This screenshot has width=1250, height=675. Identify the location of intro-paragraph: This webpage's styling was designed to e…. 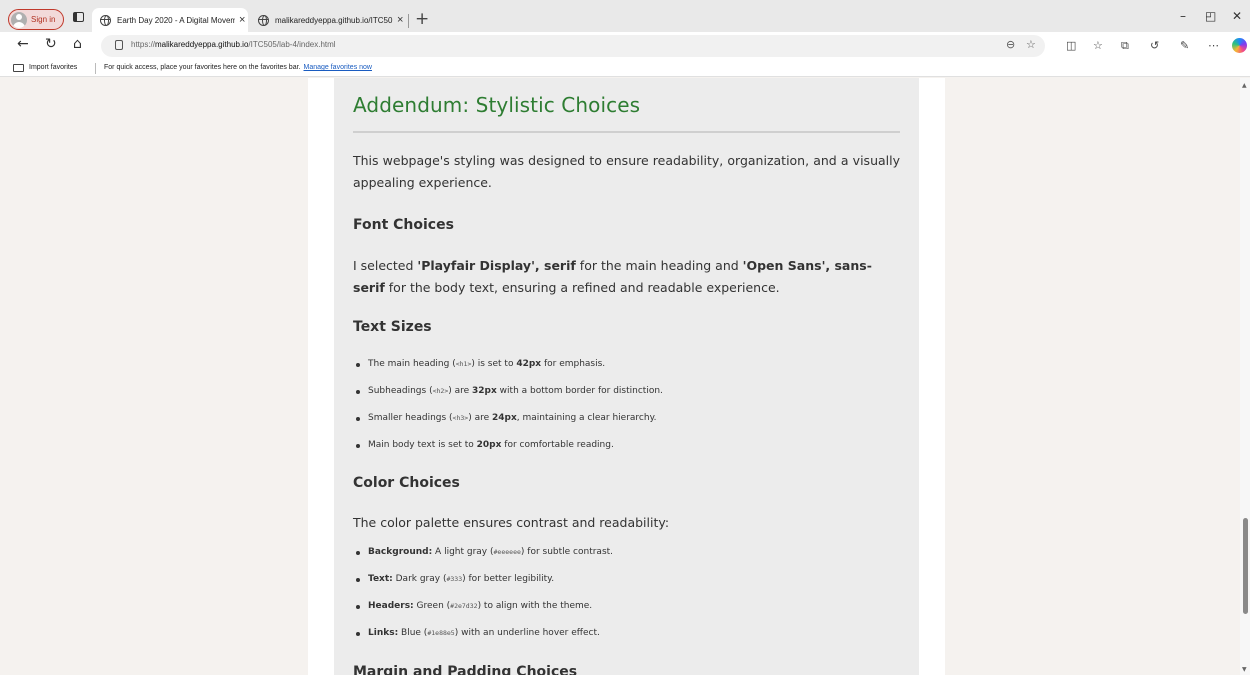
(626, 171).